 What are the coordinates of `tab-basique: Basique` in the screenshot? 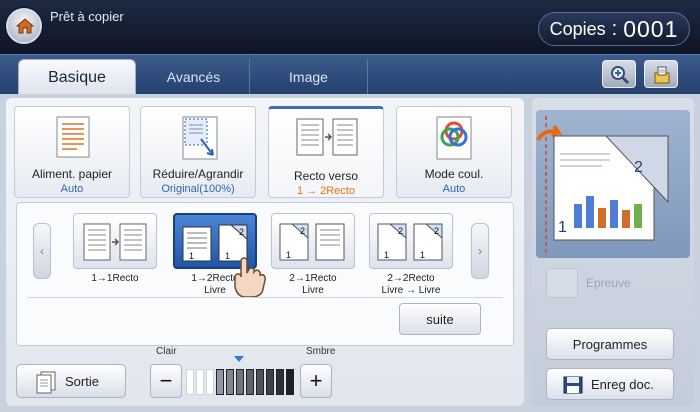 It's located at (77, 77).